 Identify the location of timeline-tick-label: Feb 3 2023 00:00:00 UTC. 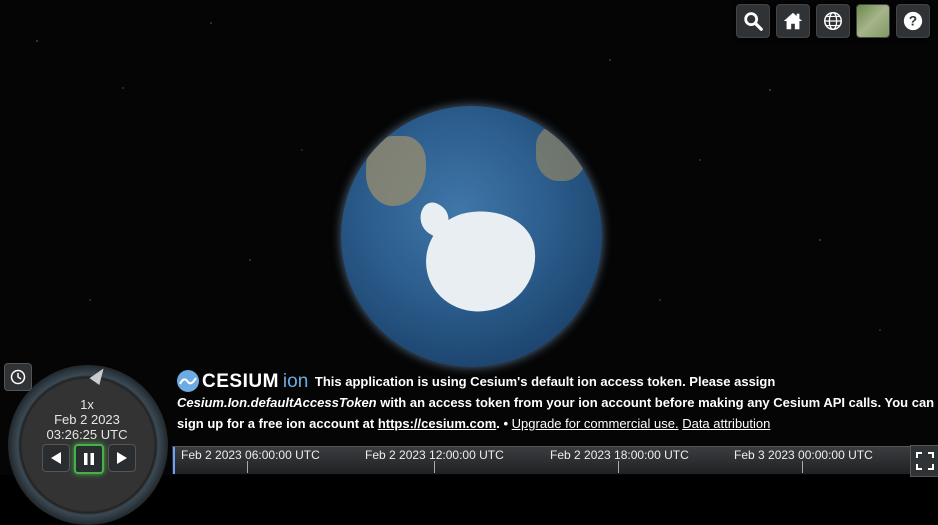
(803, 455).